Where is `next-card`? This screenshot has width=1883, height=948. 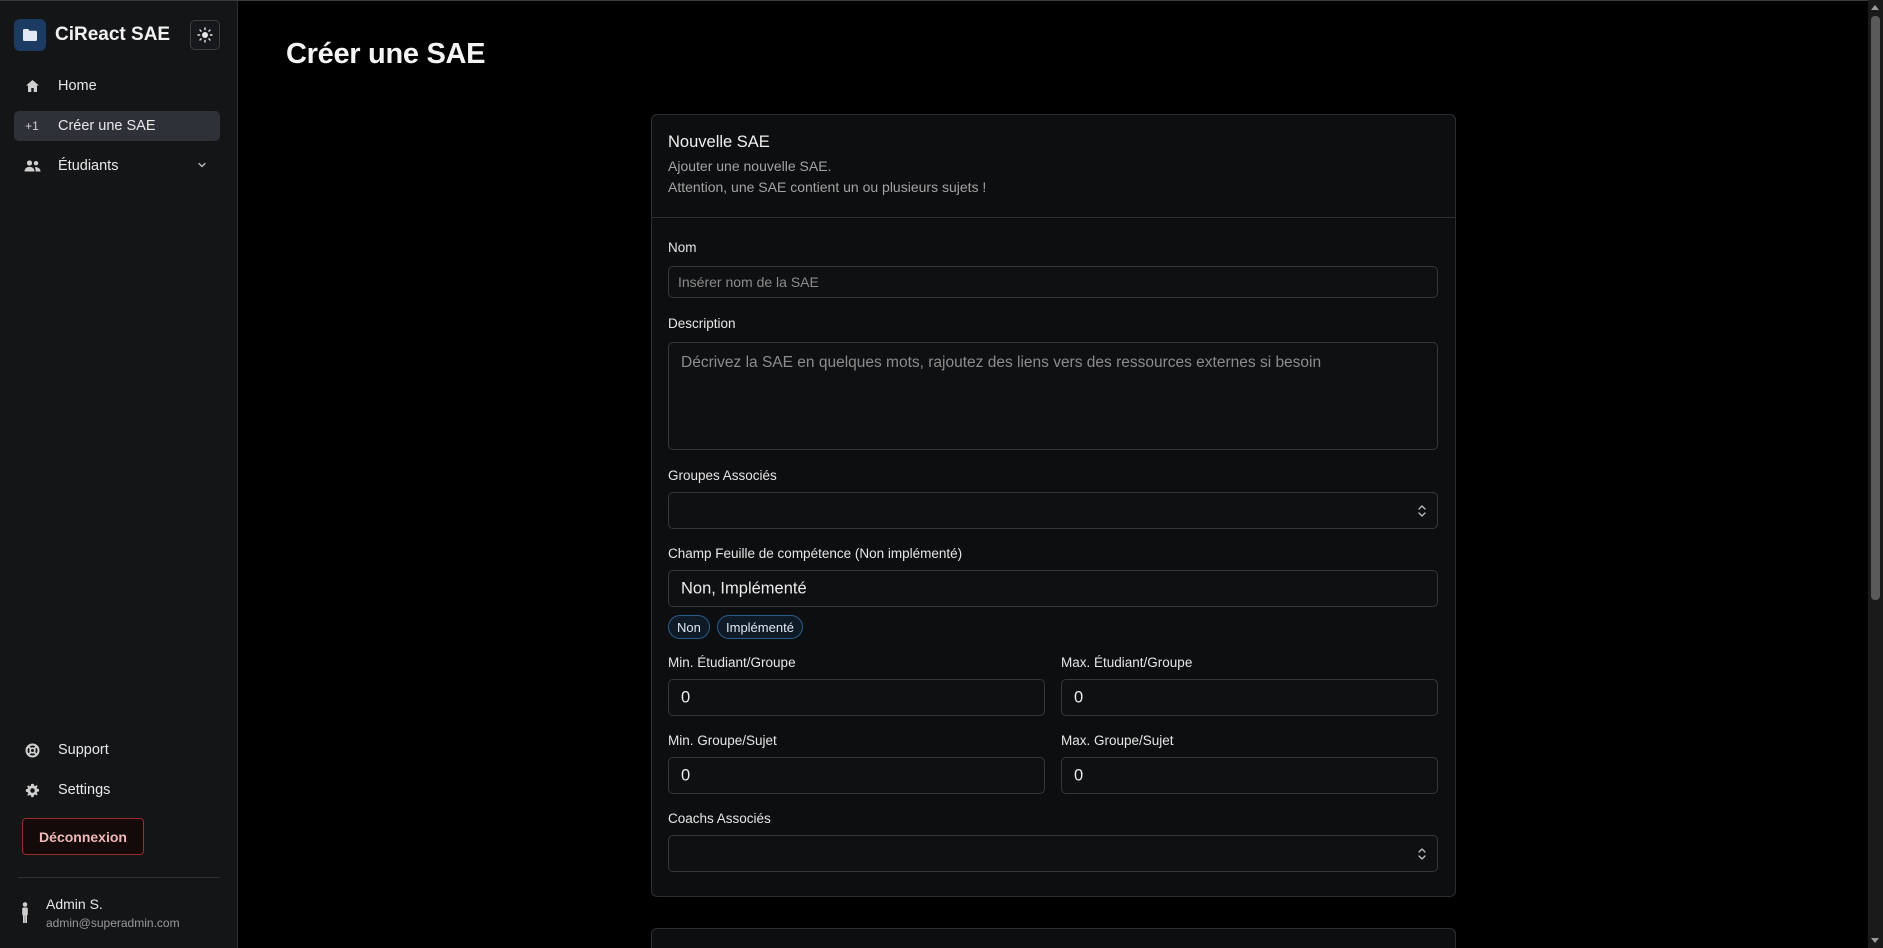
next-card is located at coordinates (1053, 938).